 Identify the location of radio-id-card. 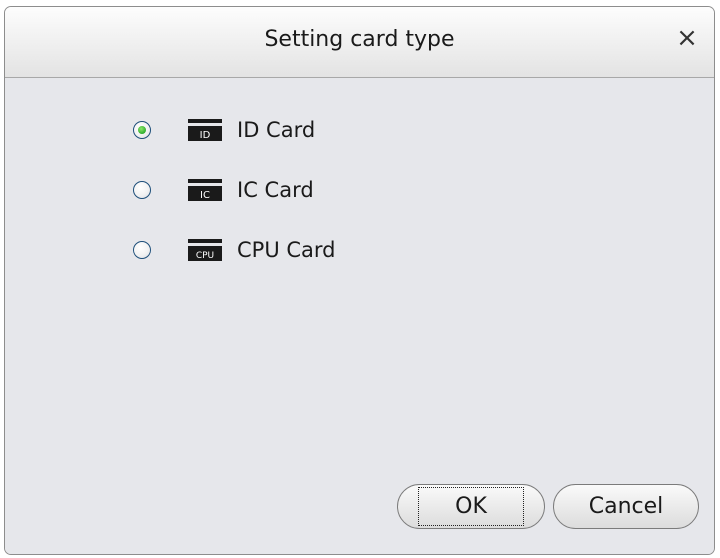
(142, 130).